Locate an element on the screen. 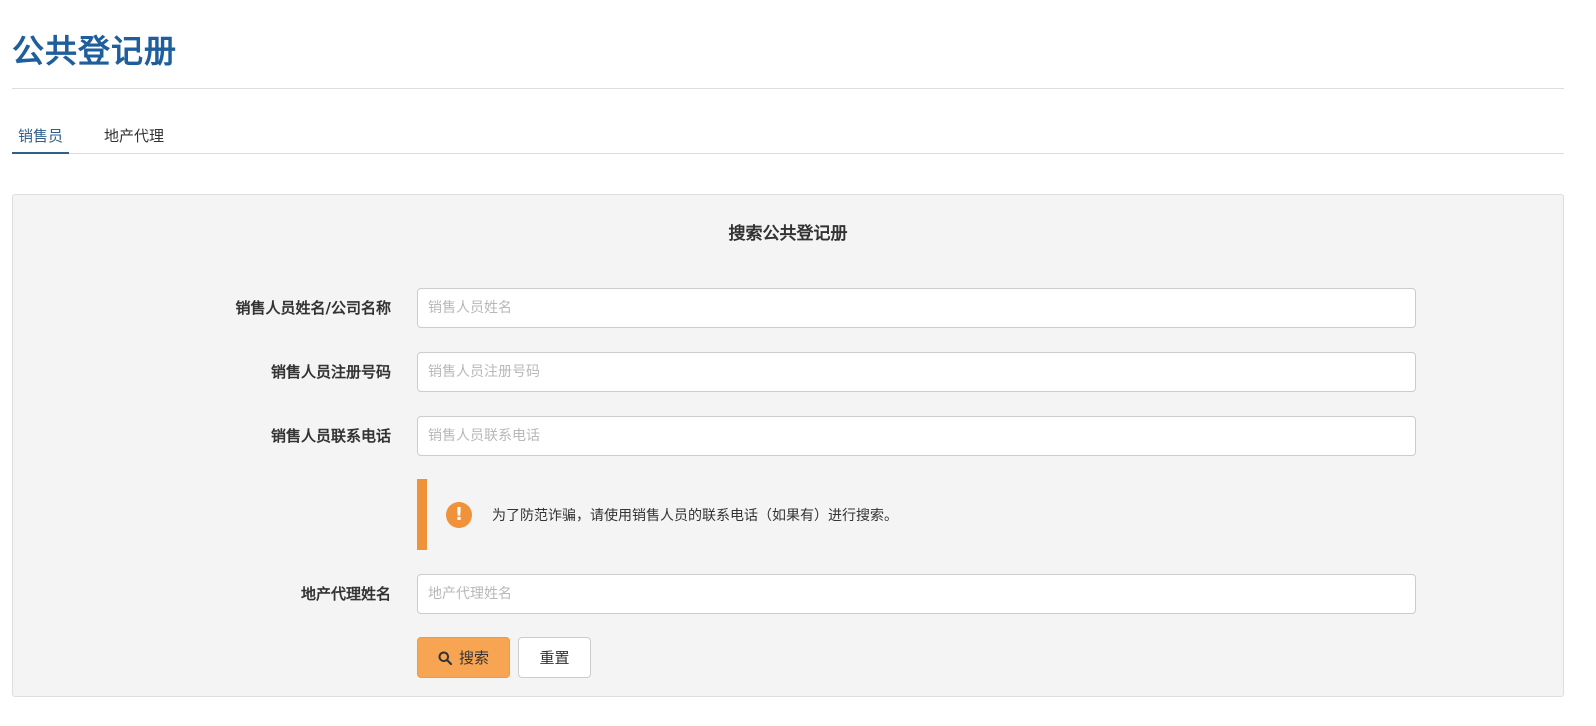 The height and width of the screenshot is (726, 1596). reset-button: 重置 is located at coordinates (554, 657).